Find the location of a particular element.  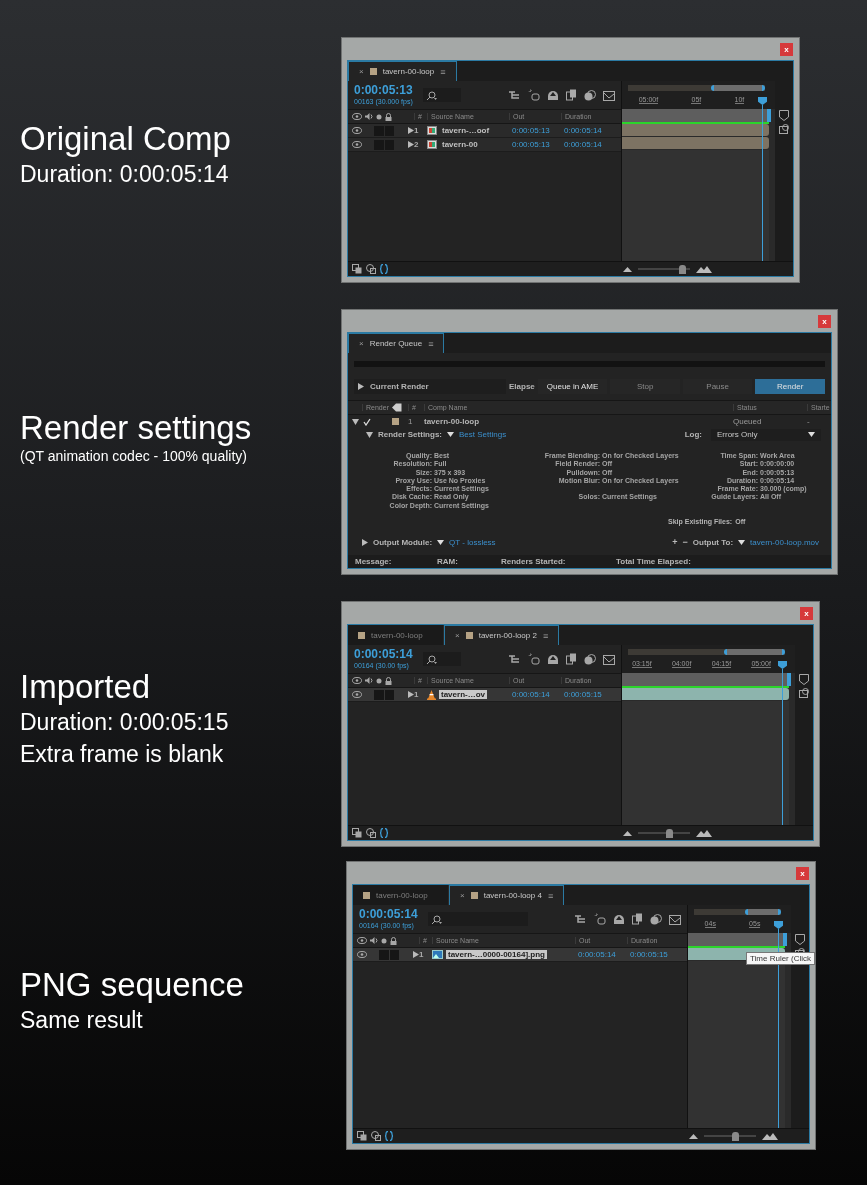

remove-button: − is located at coordinates (685, 542).